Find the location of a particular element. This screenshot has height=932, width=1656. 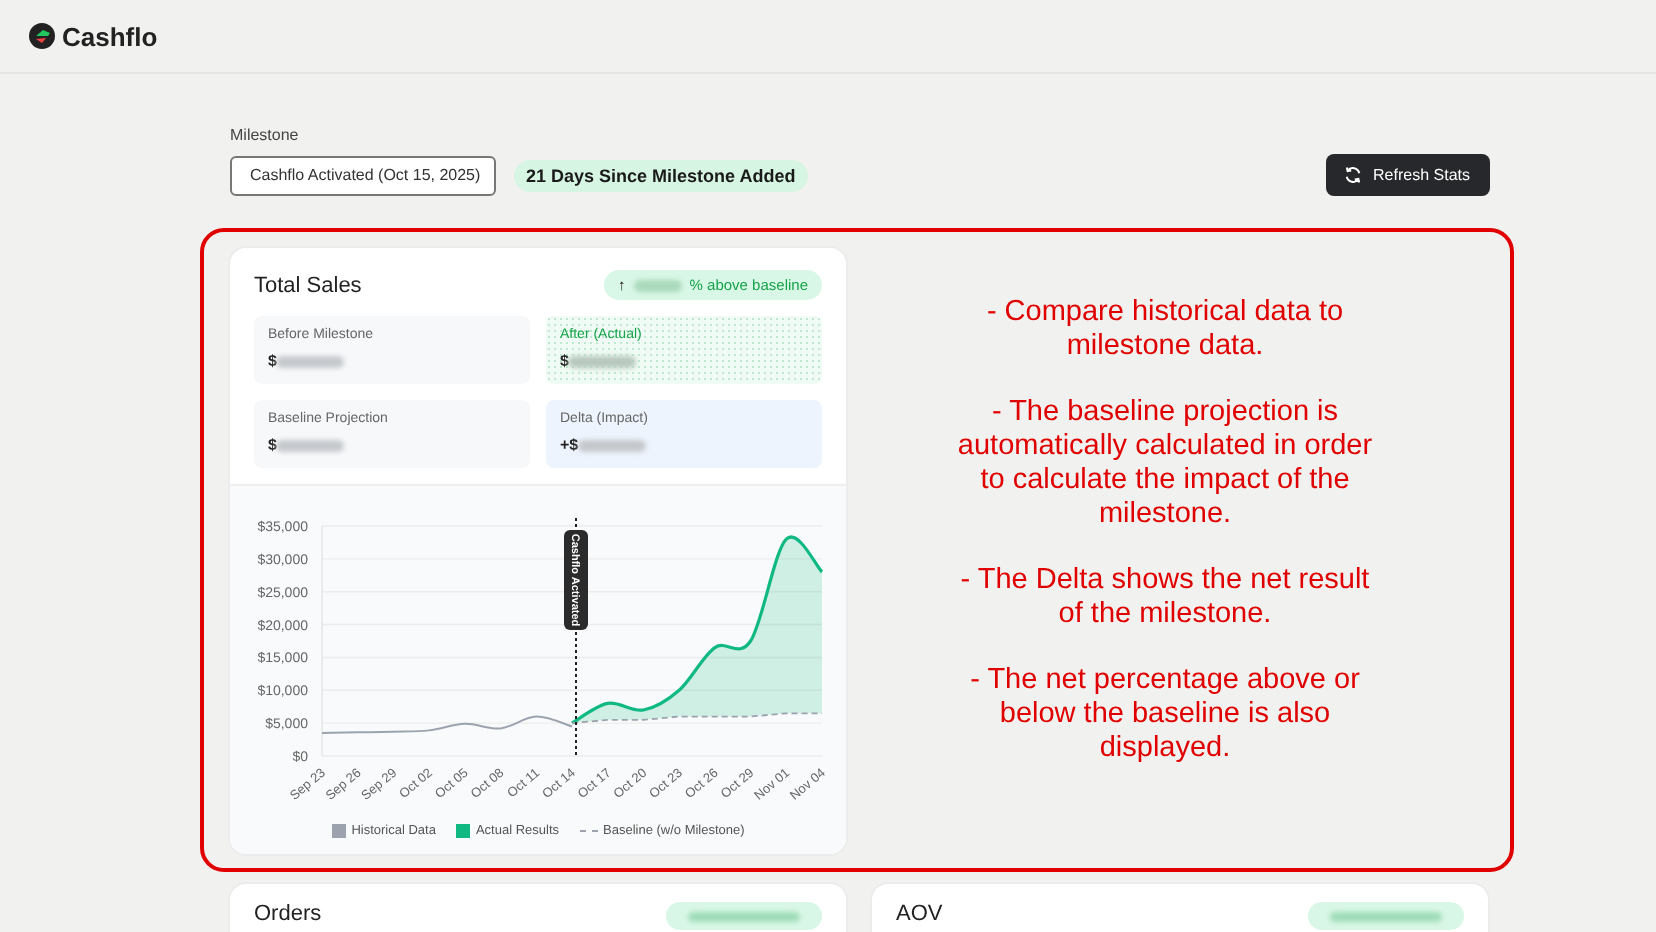

annotation-note: - The Delta shows the net result of the milestone. is located at coordinates (1165, 598).